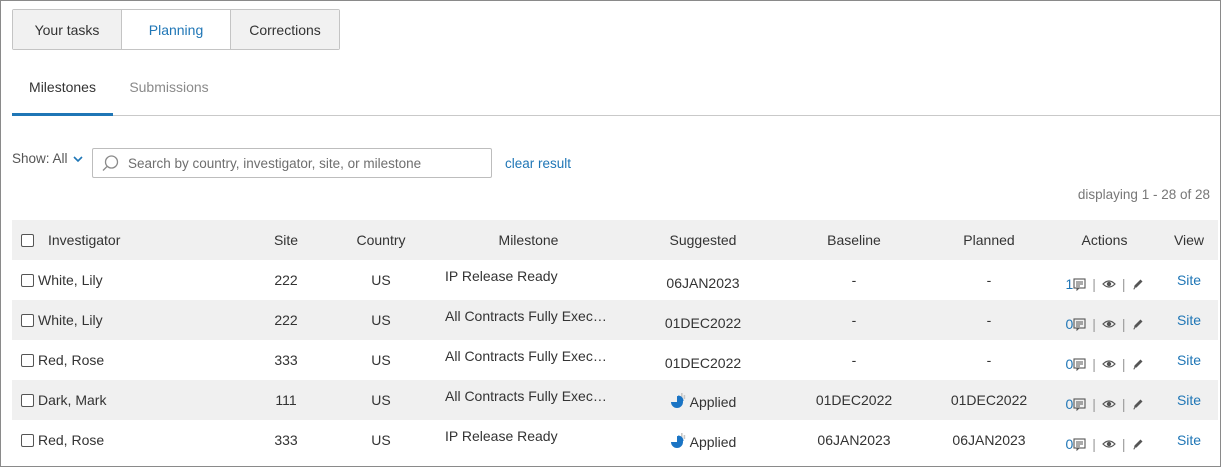  I want to click on tab-planning: Planning, so click(176, 29).